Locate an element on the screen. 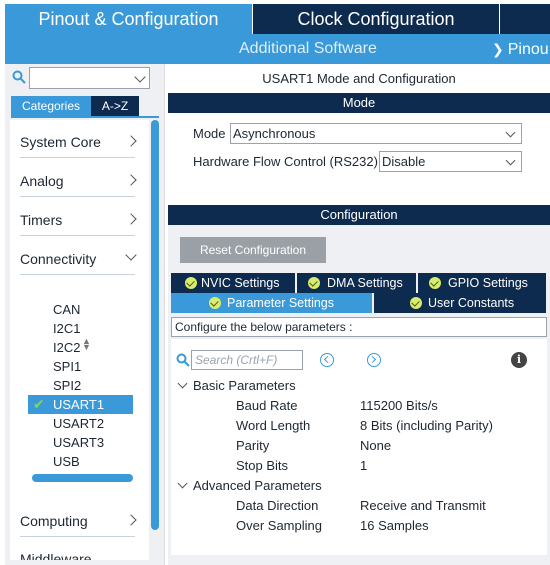  parameter-search-input: Search (Crtl+F) is located at coordinates (247, 360).